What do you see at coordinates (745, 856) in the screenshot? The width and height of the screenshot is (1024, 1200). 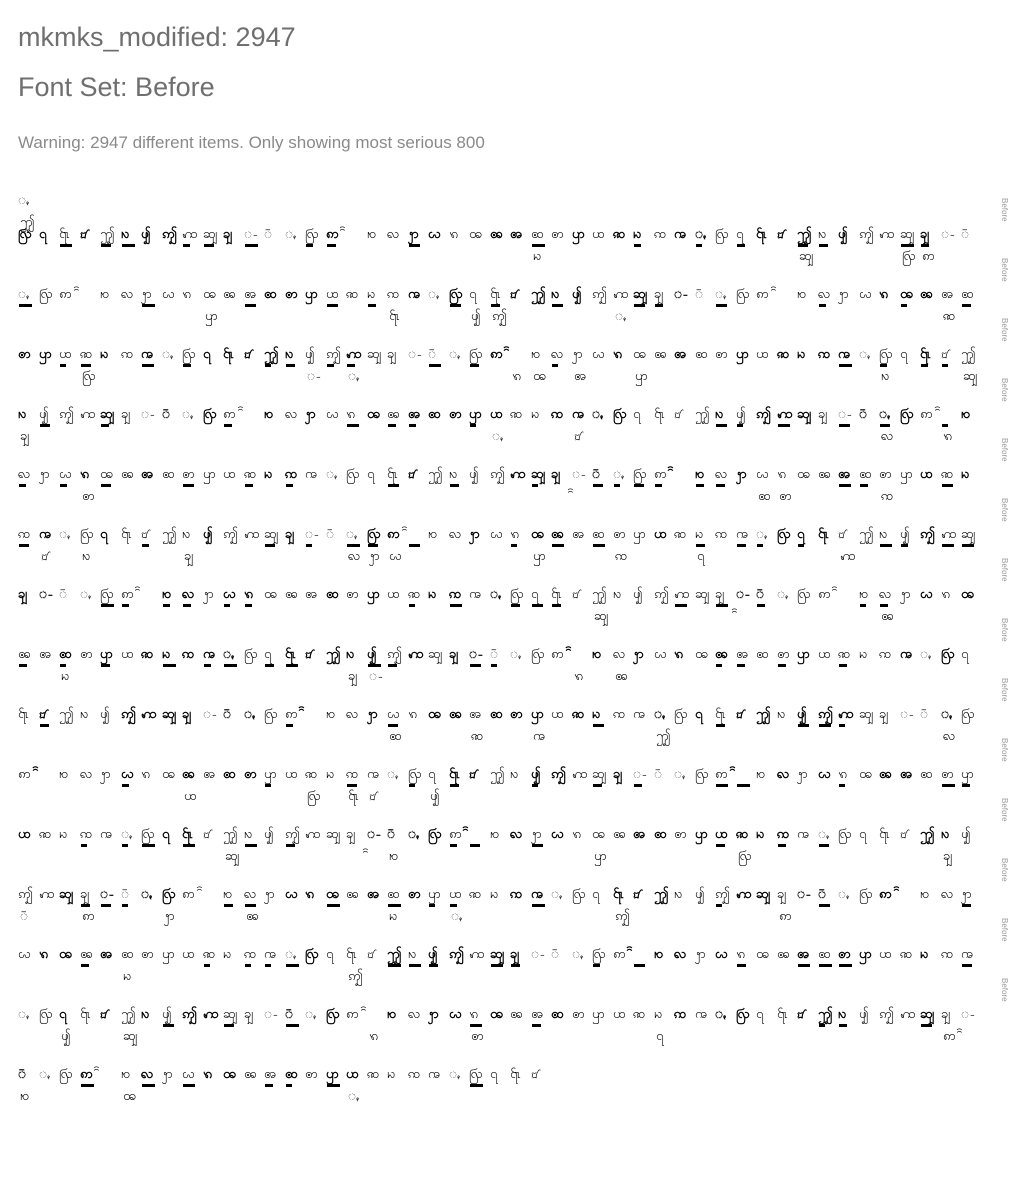 I see `glyph-descender: ꩺ` at bounding box center [745, 856].